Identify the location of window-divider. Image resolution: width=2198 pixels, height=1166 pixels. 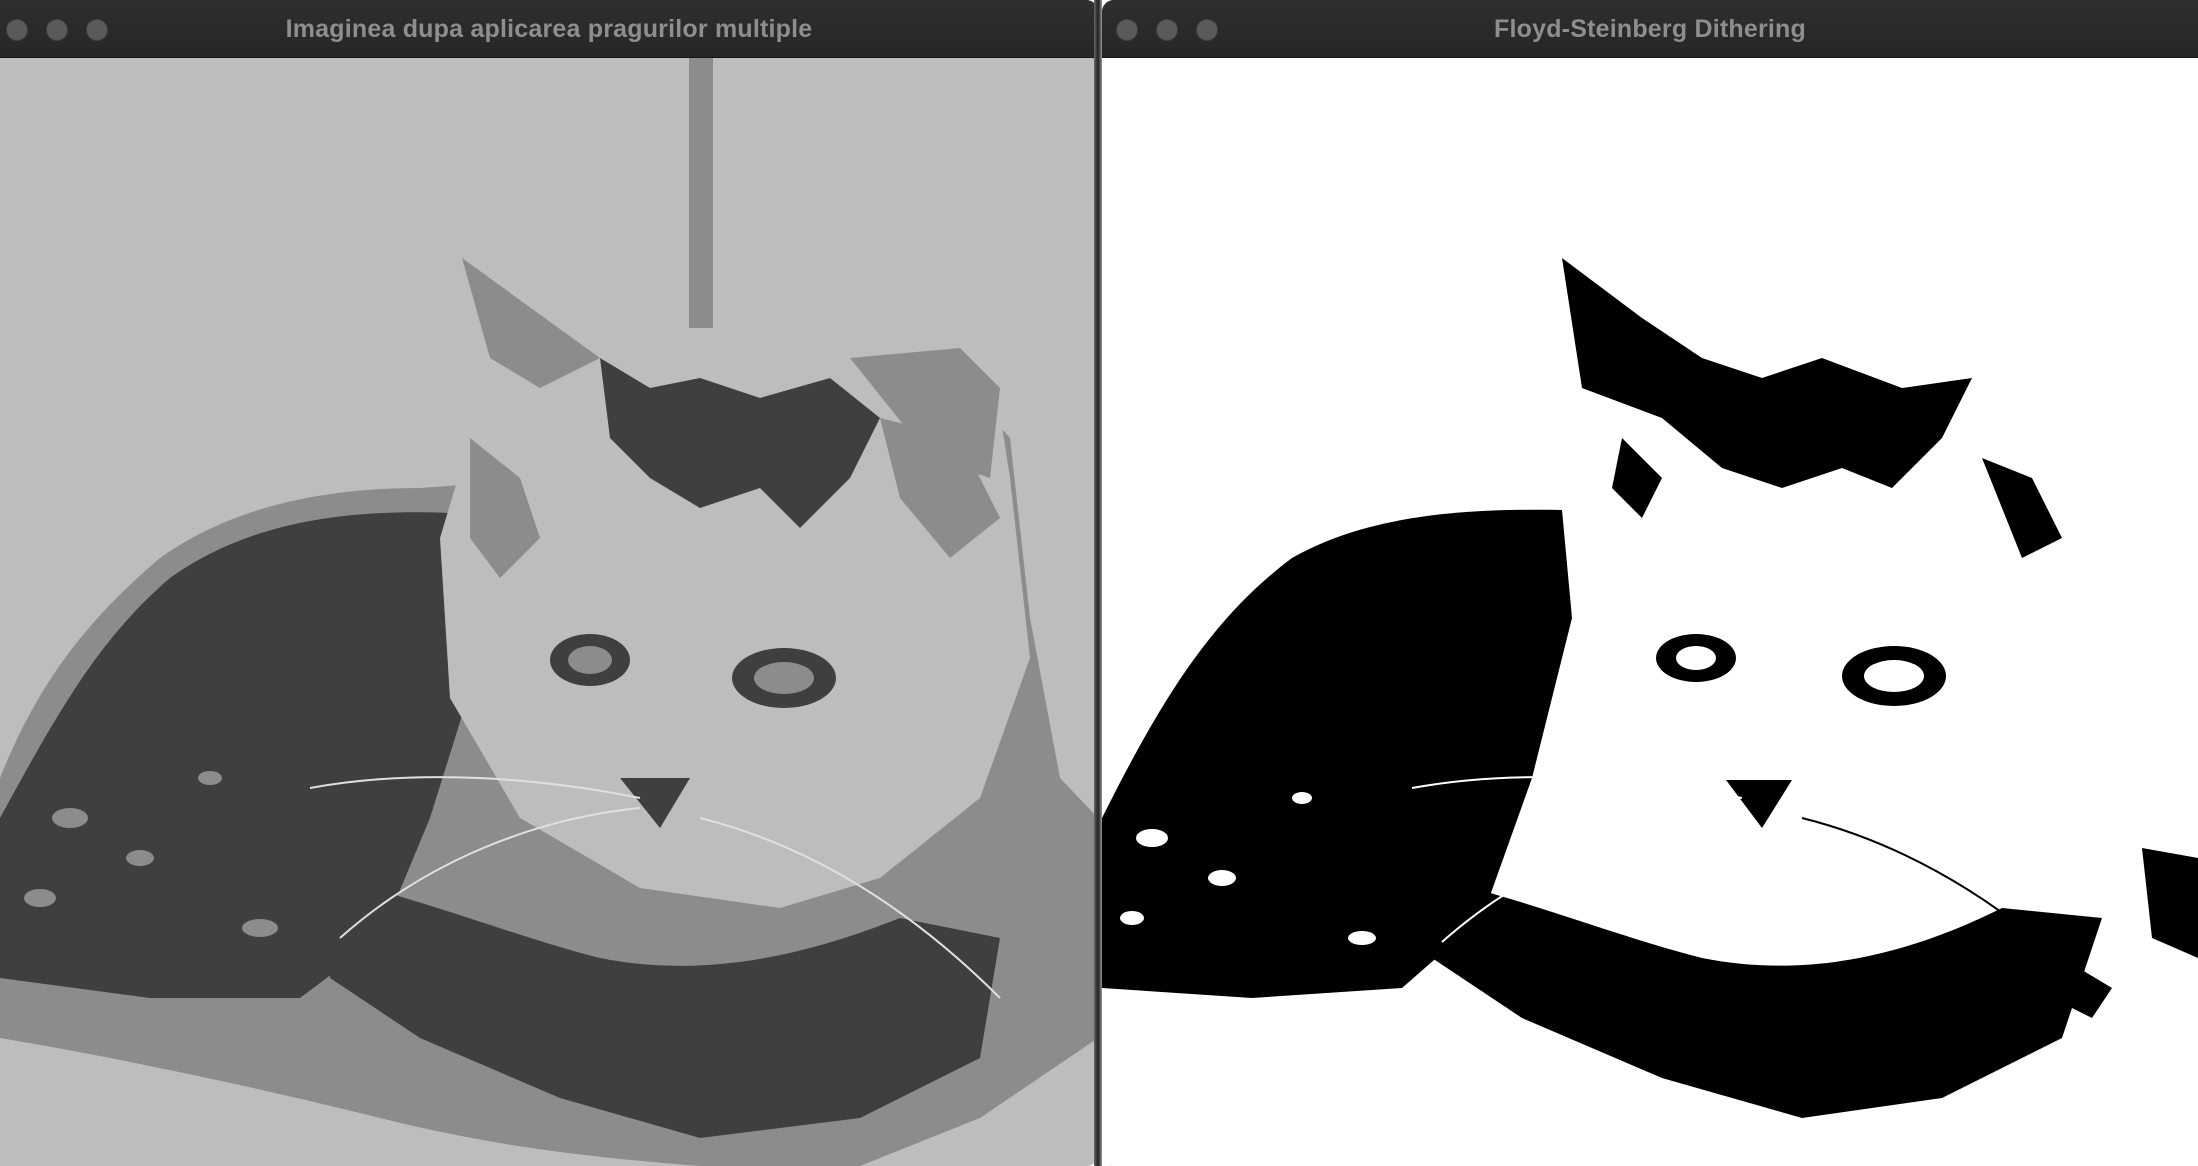
(1098, 583).